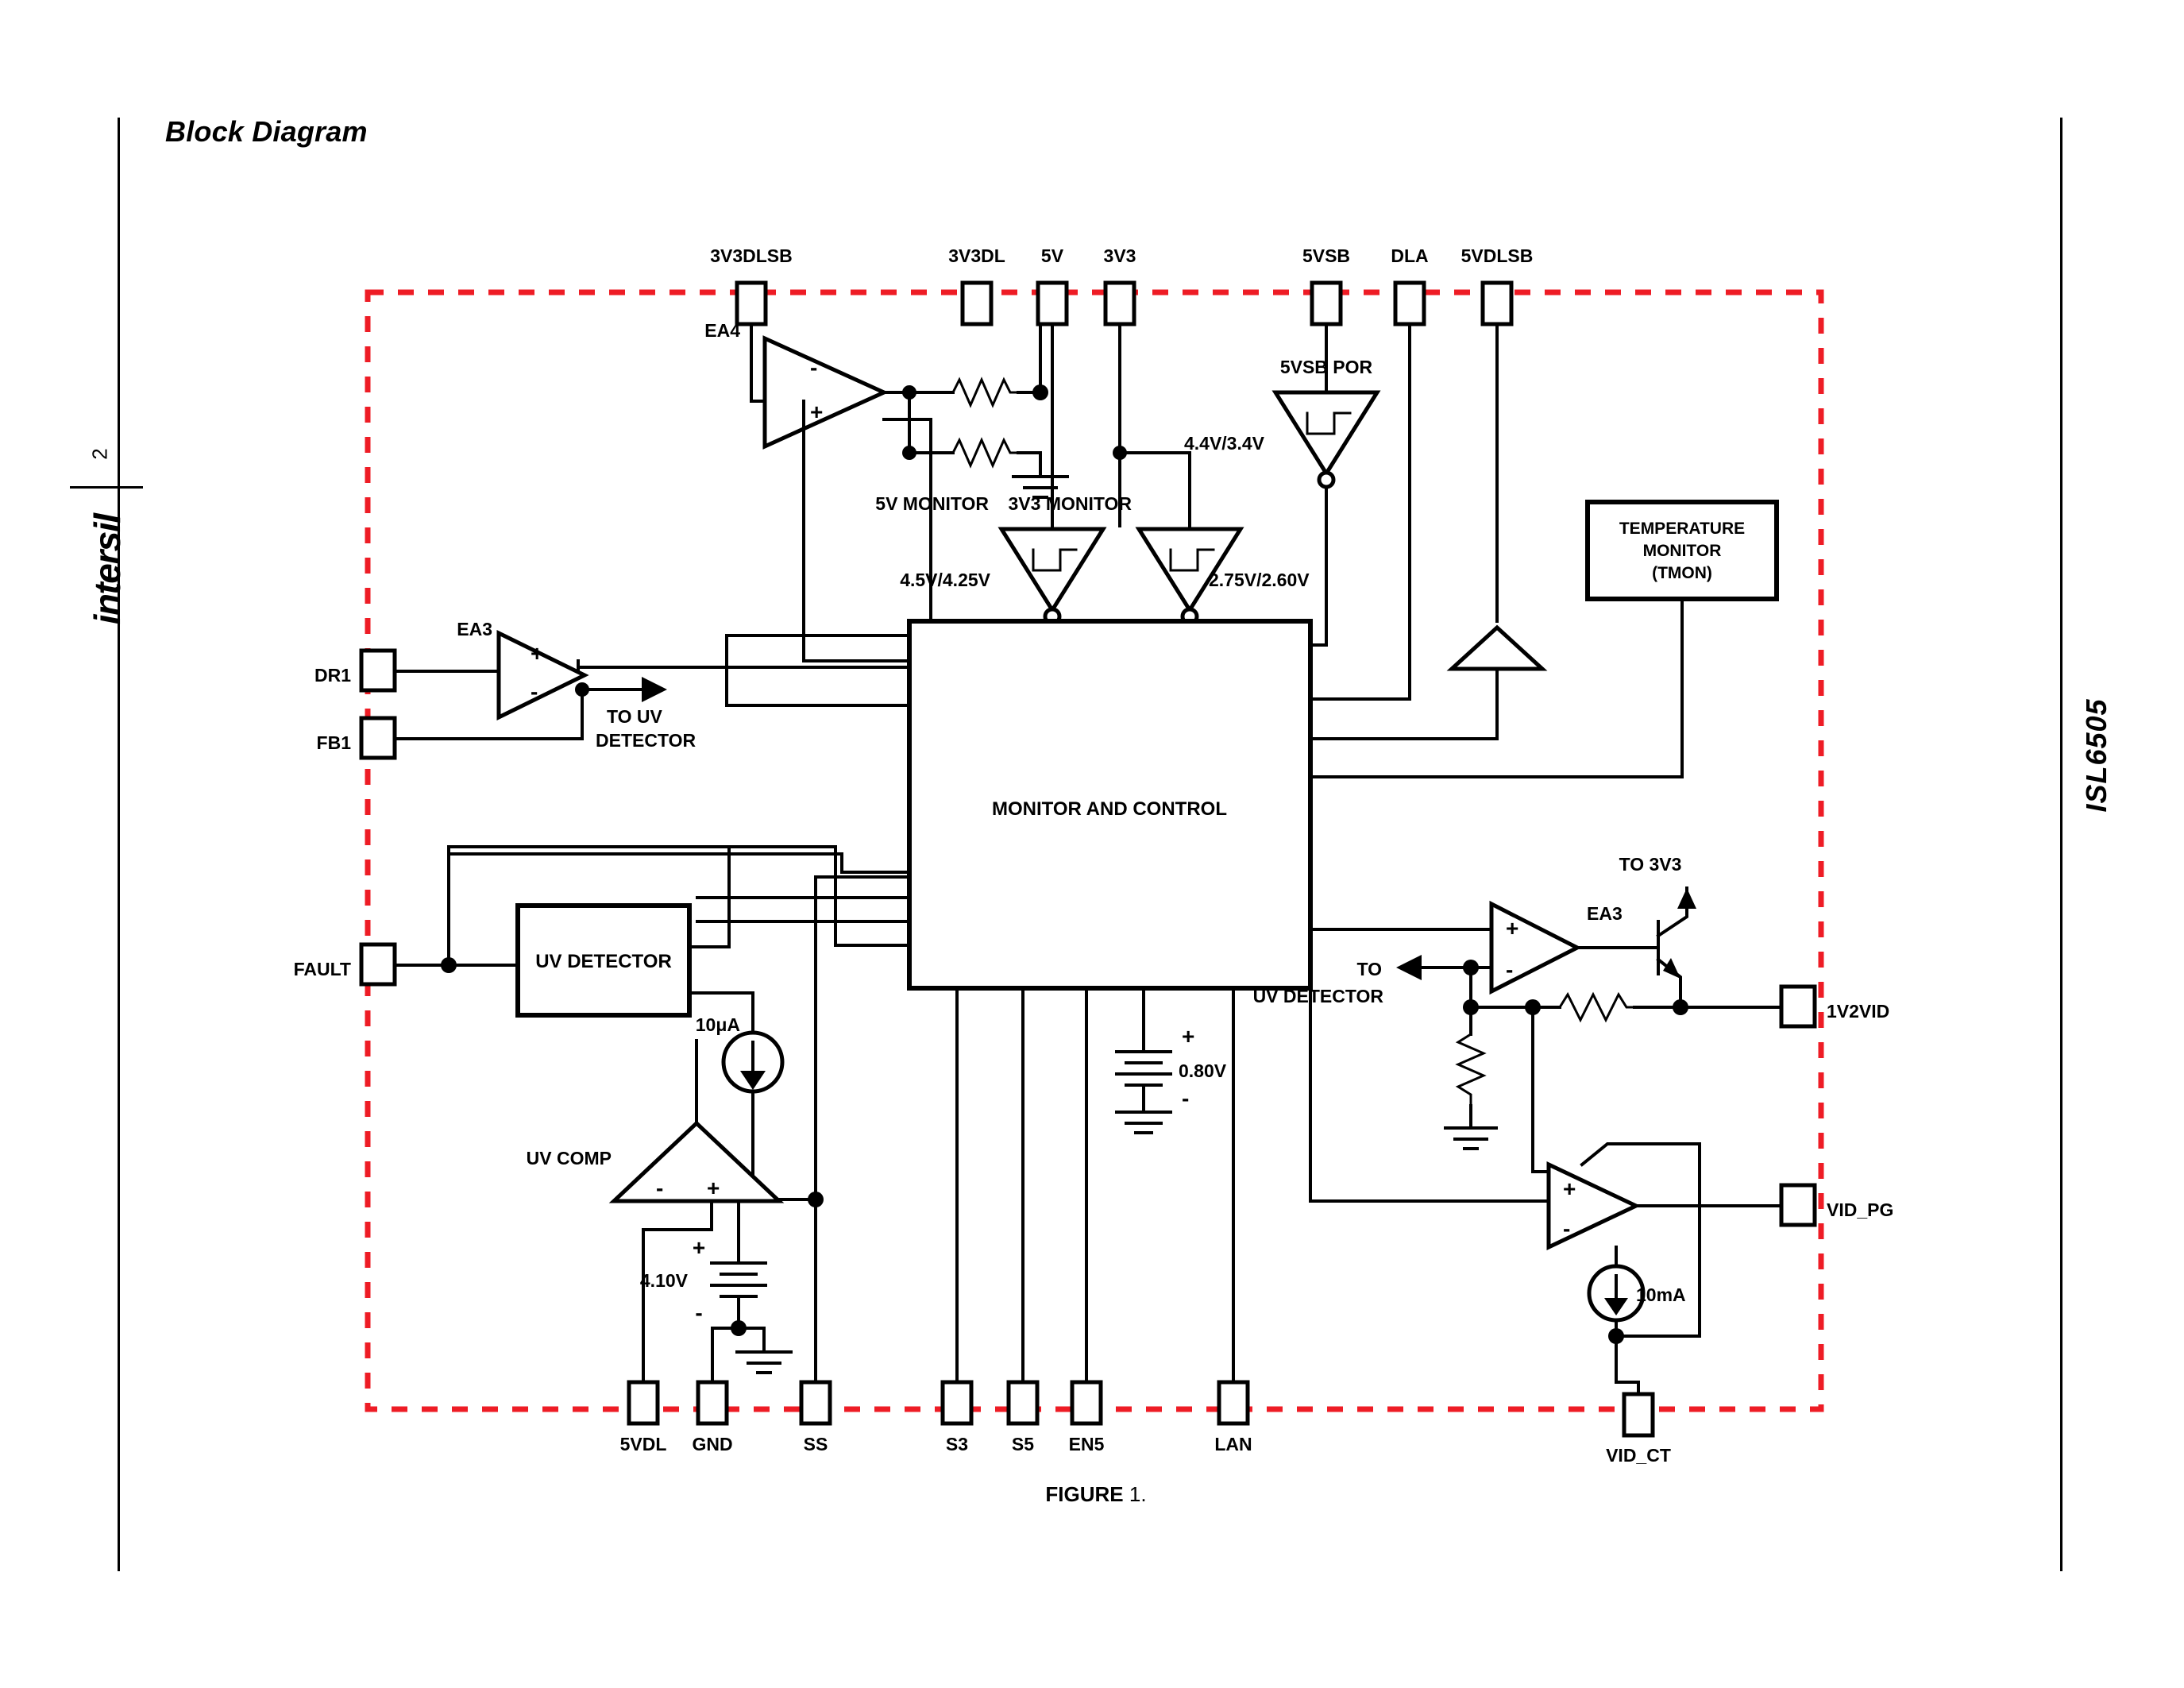  Describe the element at coordinates (1326, 367) in the screenshot. I see `5vsb-por-label: 5VSB POR` at that location.